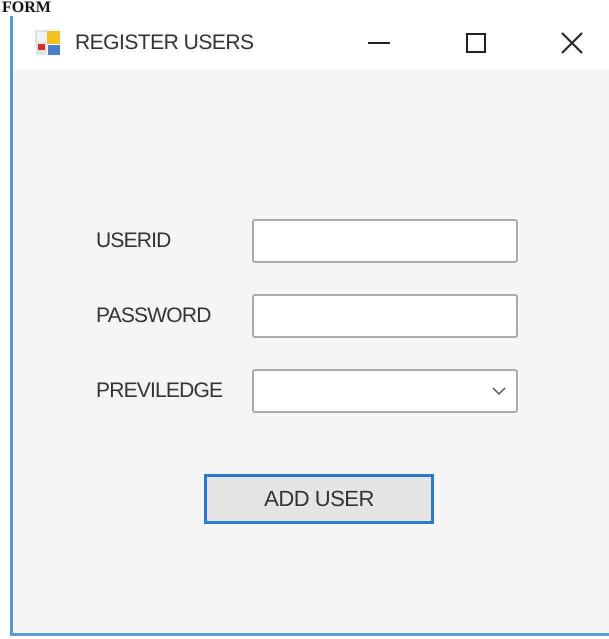  What do you see at coordinates (385, 391) in the screenshot?
I see `dropdown-field` at bounding box center [385, 391].